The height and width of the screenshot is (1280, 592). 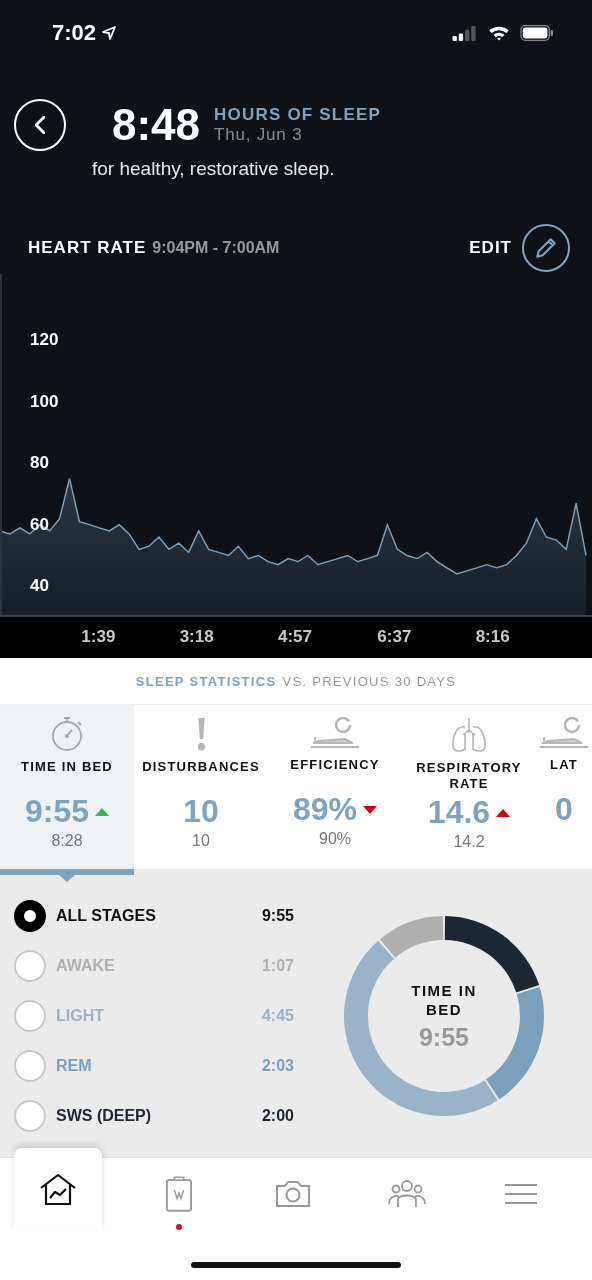 What do you see at coordinates (106, 916) in the screenshot?
I see `stage-label: ALL STAGES` at bounding box center [106, 916].